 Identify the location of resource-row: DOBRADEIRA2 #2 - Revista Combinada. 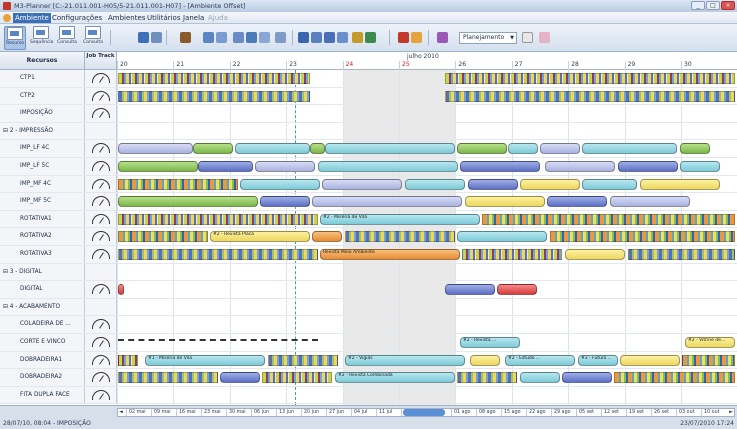
(368, 378).